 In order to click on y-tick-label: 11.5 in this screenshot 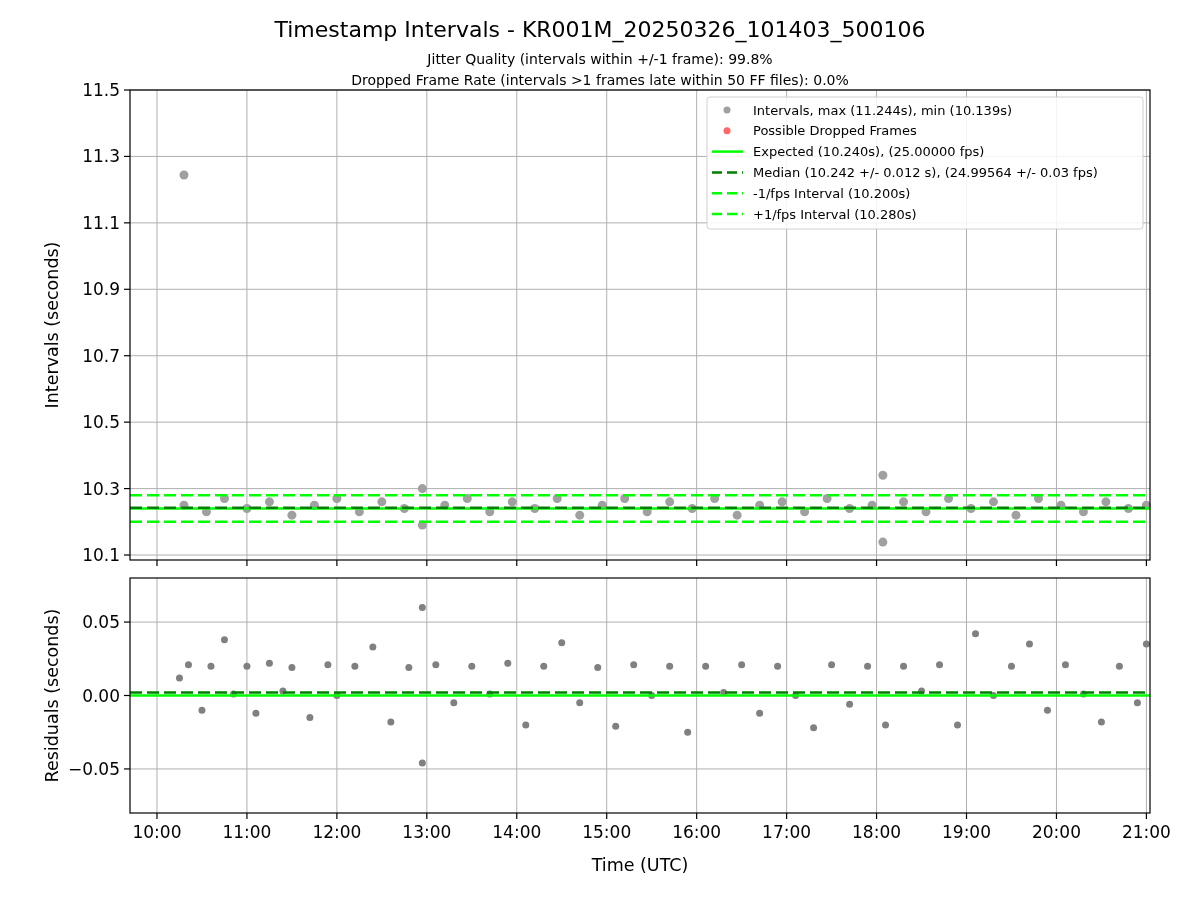, I will do `click(101, 90)`.